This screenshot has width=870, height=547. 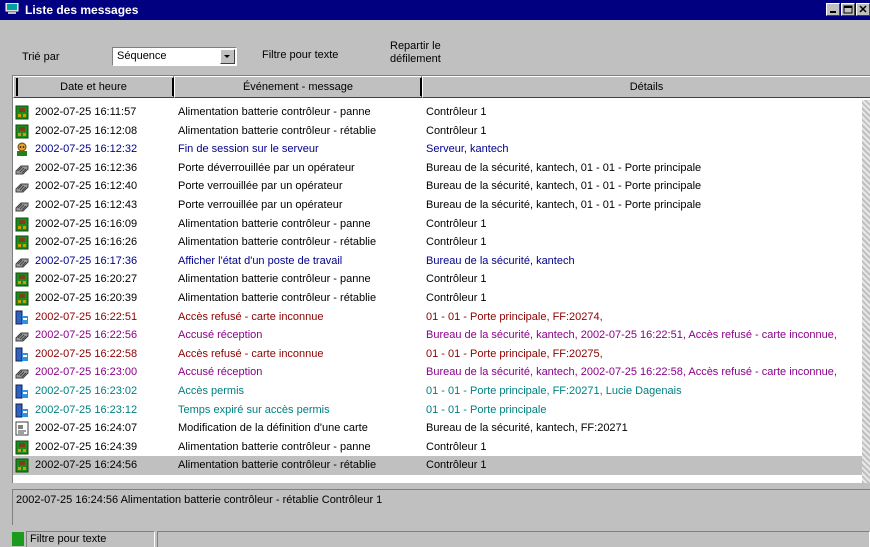 I want to click on cell-details: Serveur, kantech, so click(x=467, y=149).